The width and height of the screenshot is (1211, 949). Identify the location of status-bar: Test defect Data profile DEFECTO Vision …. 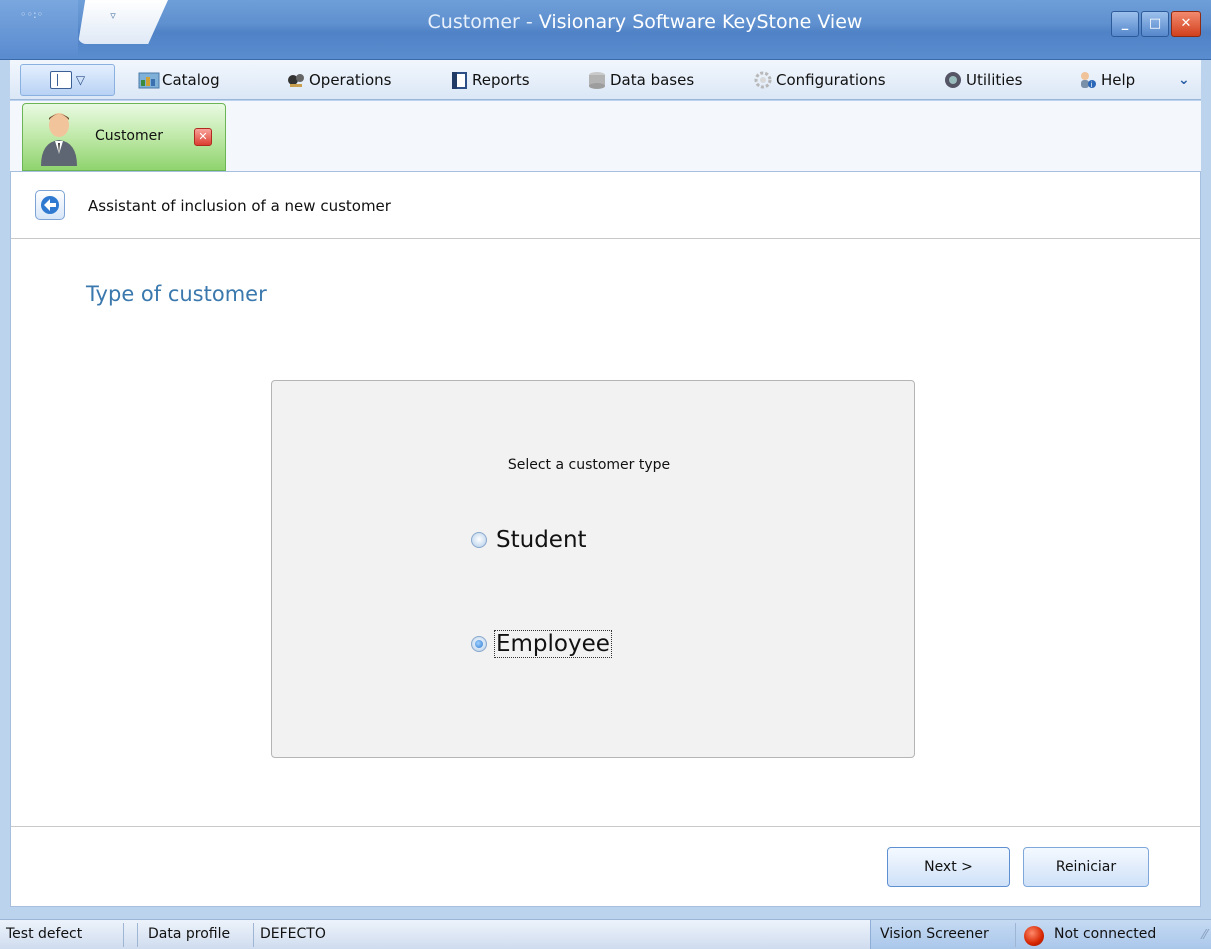
(605, 934).